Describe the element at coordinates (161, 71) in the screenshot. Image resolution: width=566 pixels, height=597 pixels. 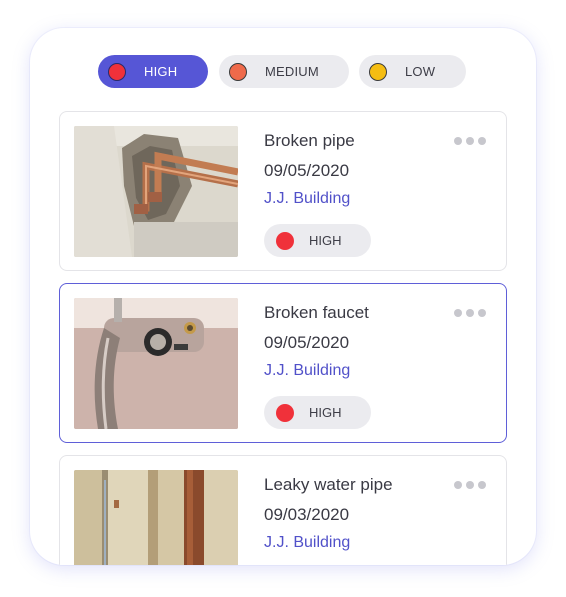
I see `filter-chip-label: HIGH` at that location.